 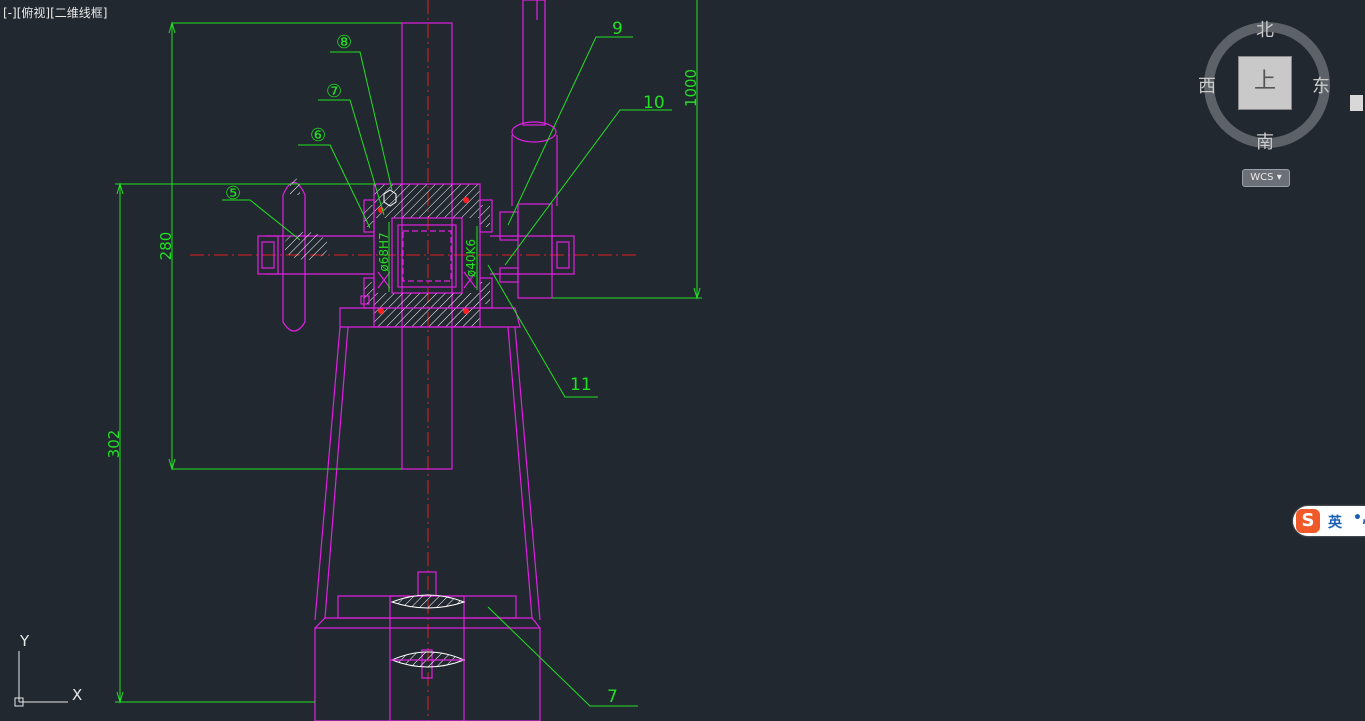 What do you see at coordinates (1265, 141) in the screenshot?
I see `compass-south: 南` at bounding box center [1265, 141].